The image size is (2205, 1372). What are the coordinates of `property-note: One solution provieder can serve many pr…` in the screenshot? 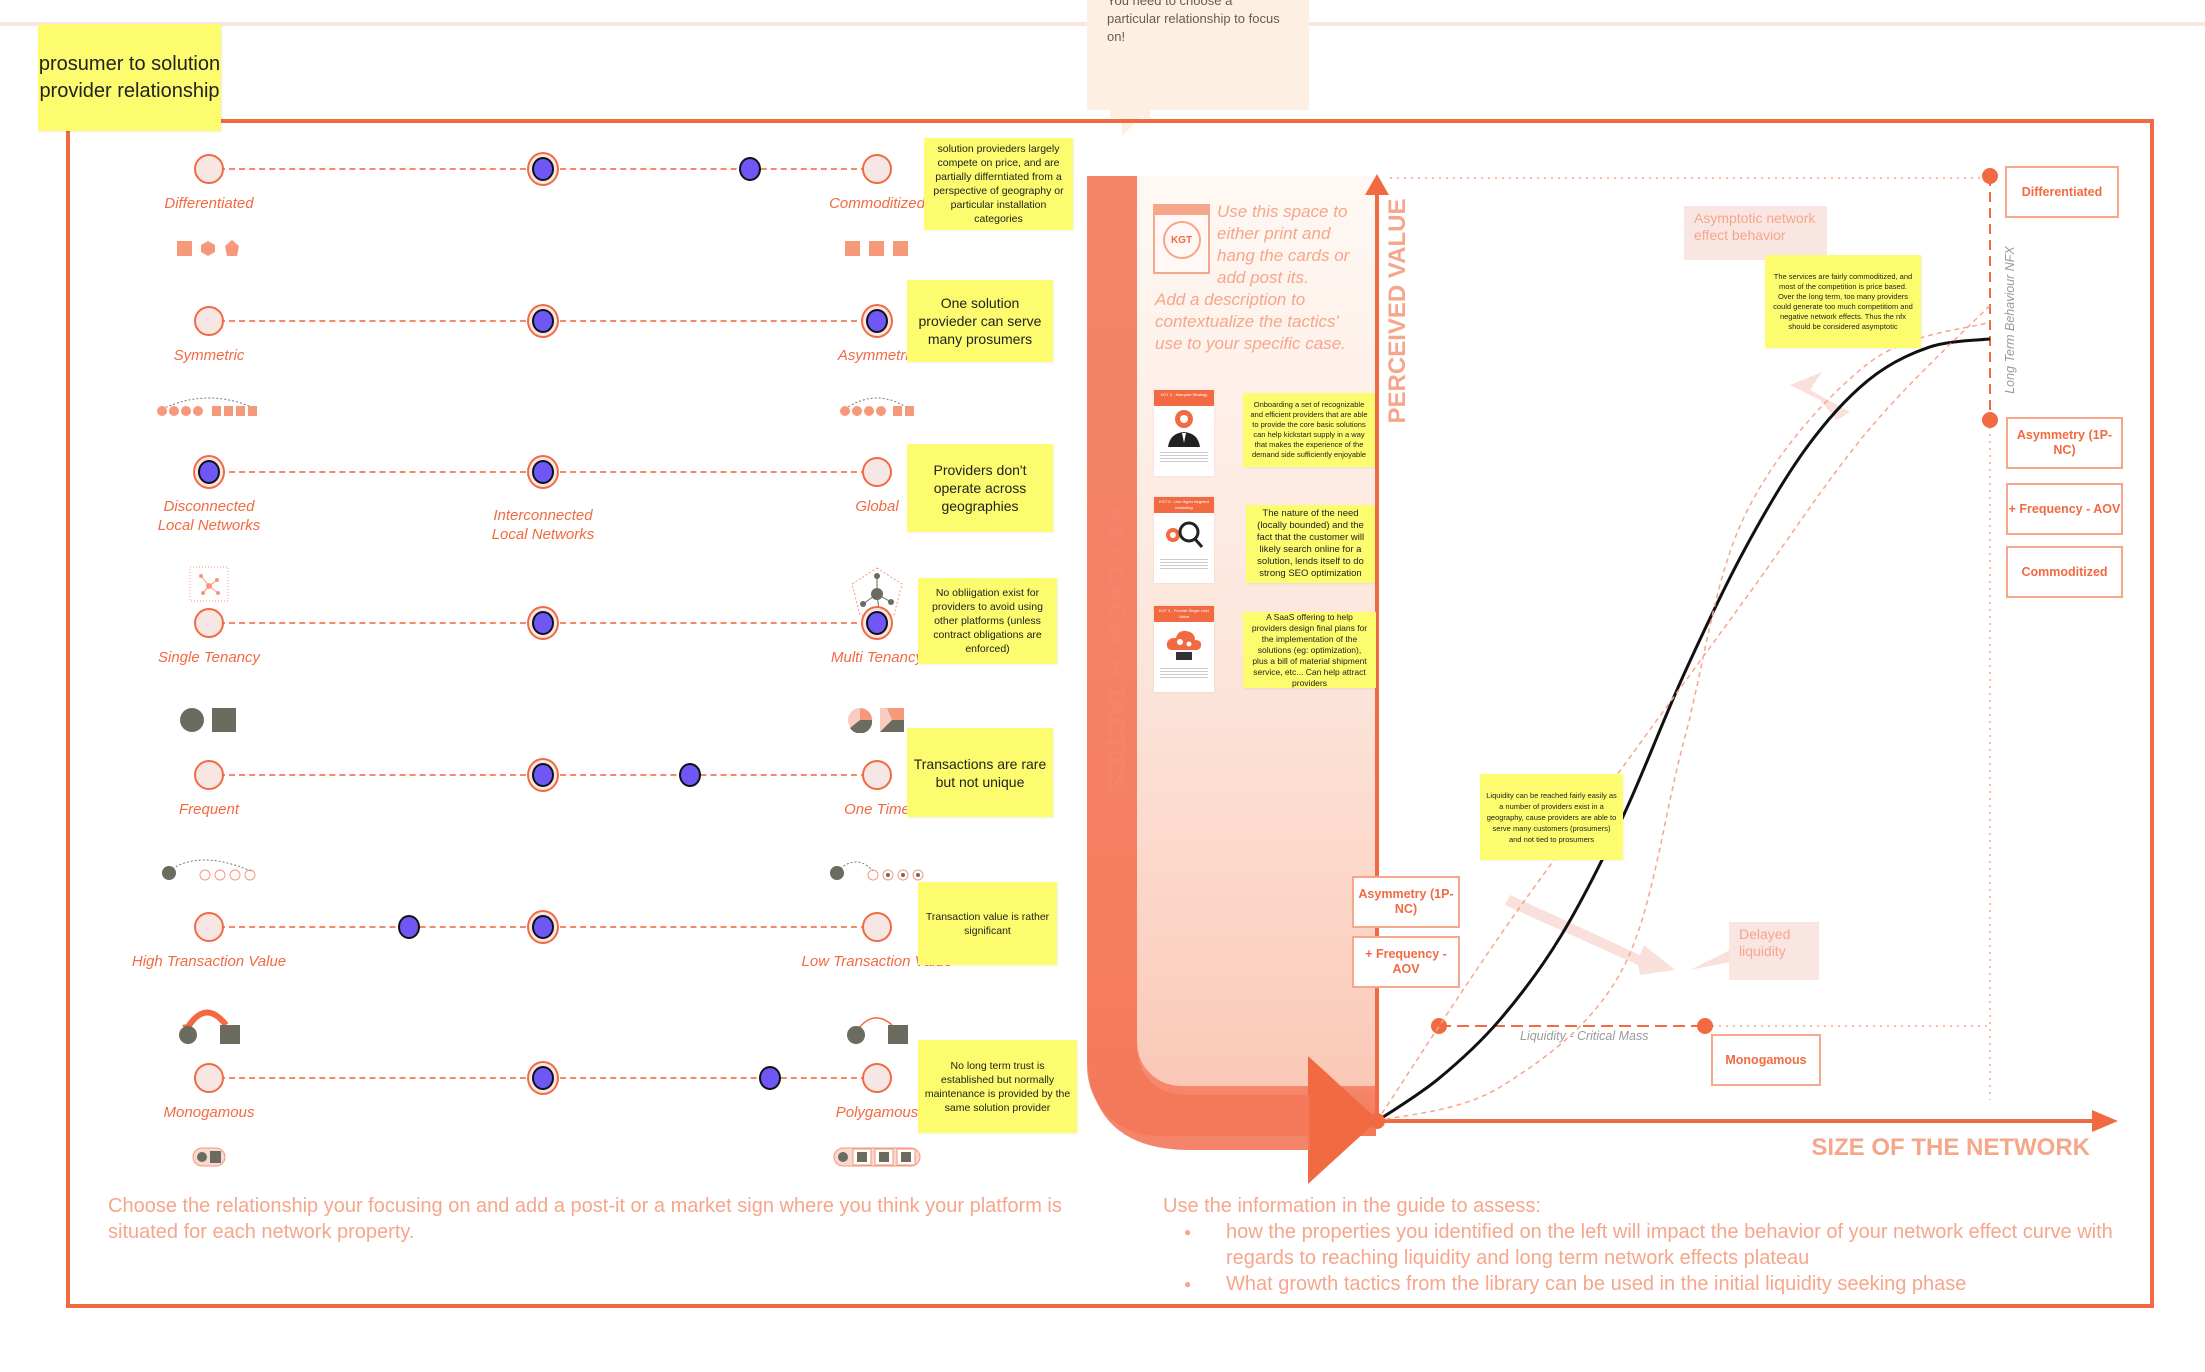 It's located at (980, 321).